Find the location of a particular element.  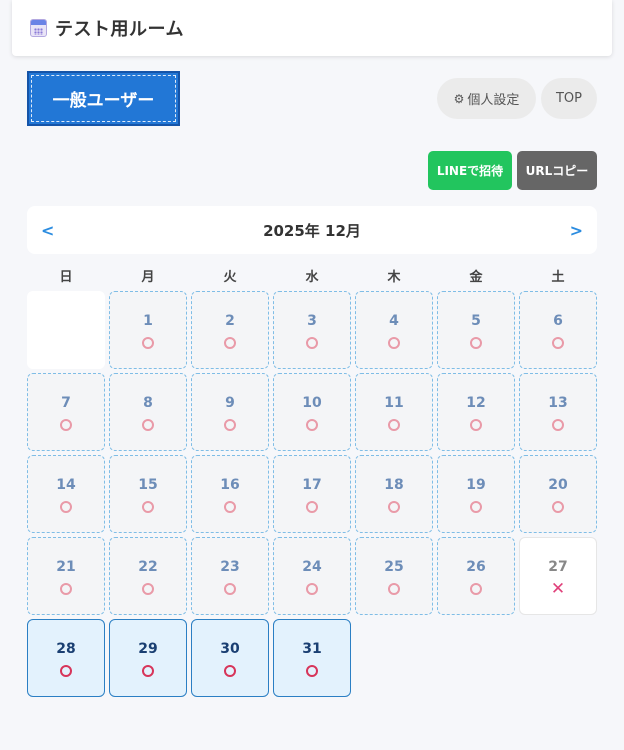

day-number: 13 is located at coordinates (558, 403).